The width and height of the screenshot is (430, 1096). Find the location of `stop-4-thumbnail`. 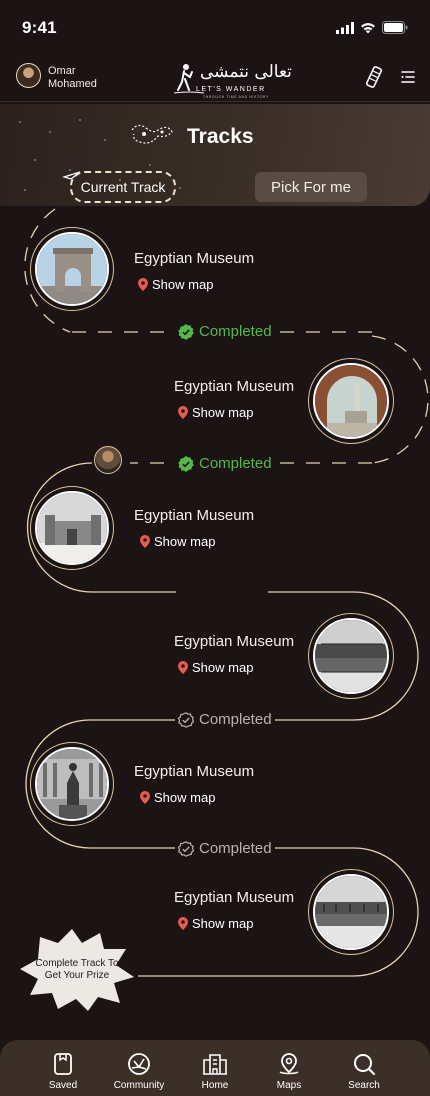

stop-4-thumbnail is located at coordinates (351, 656).